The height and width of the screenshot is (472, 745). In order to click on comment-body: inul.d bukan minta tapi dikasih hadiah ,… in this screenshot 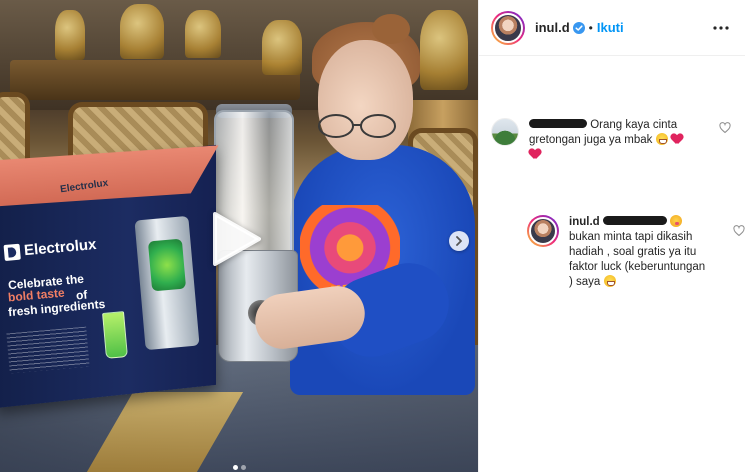, I will do `click(639, 252)`.